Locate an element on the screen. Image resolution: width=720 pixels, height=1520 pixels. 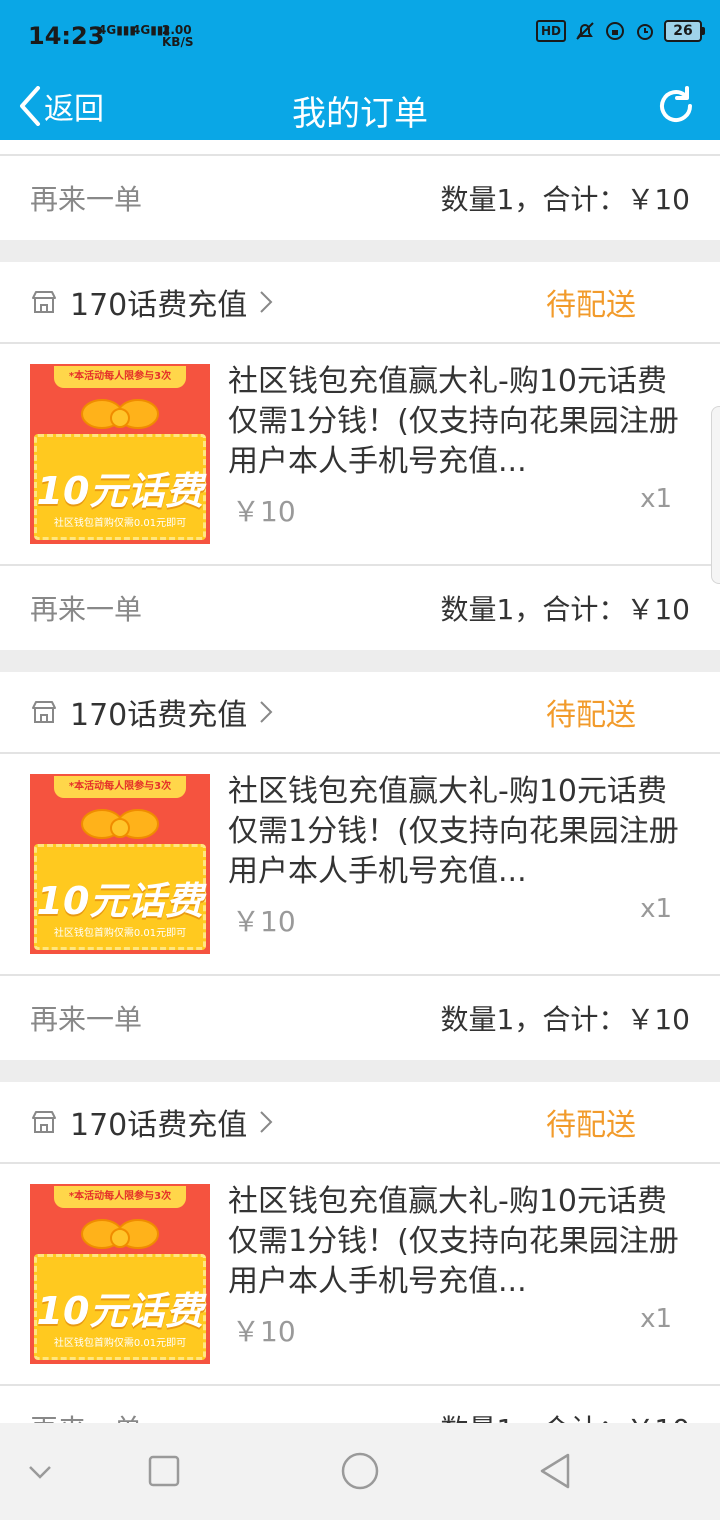
chevron-down-icon is located at coordinates (40, 1471).